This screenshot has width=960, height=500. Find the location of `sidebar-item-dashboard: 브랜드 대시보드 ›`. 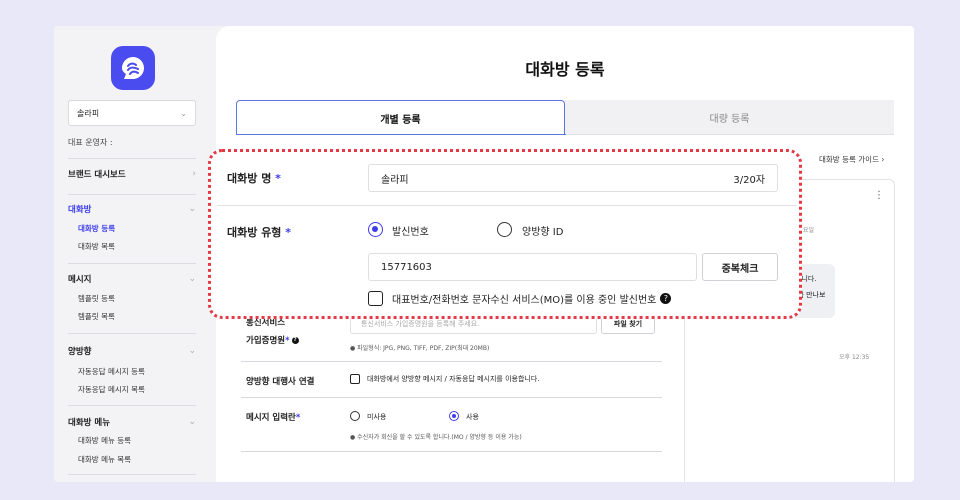

sidebar-item-dashboard: 브랜드 대시보드 › is located at coordinates (132, 174).